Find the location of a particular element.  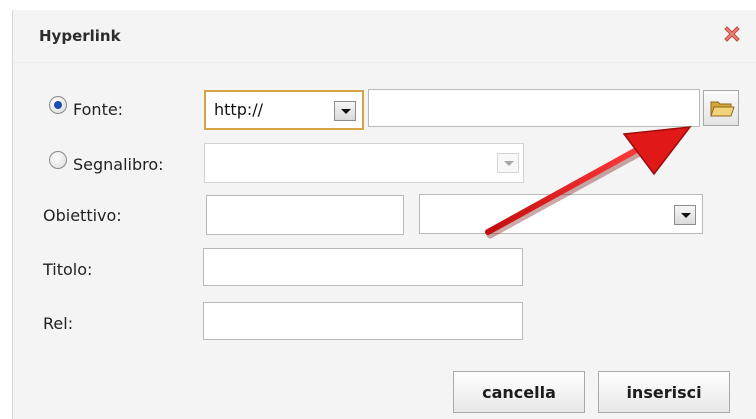

target-label: Obiettivo: is located at coordinates (82, 215).